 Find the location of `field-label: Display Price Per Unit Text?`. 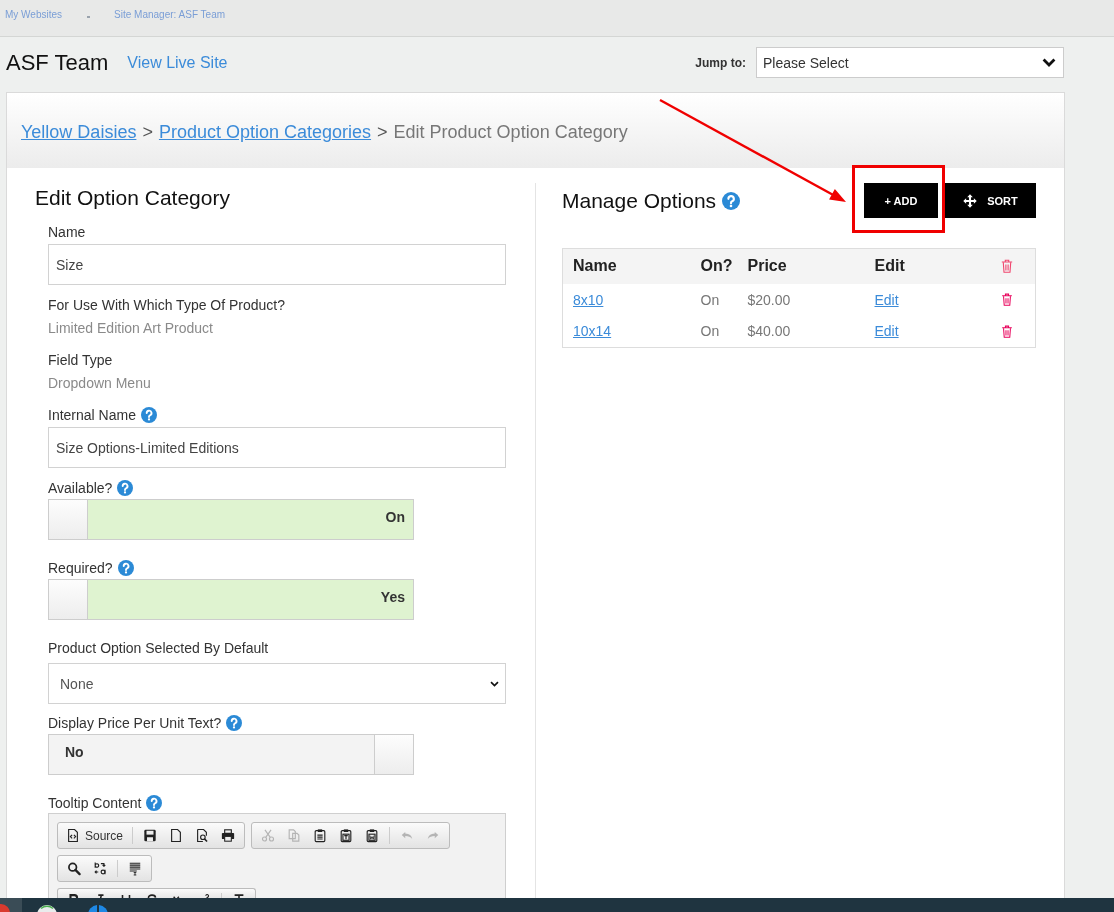

field-label: Display Price Per Unit Text? is located at coordinates (135, 723).